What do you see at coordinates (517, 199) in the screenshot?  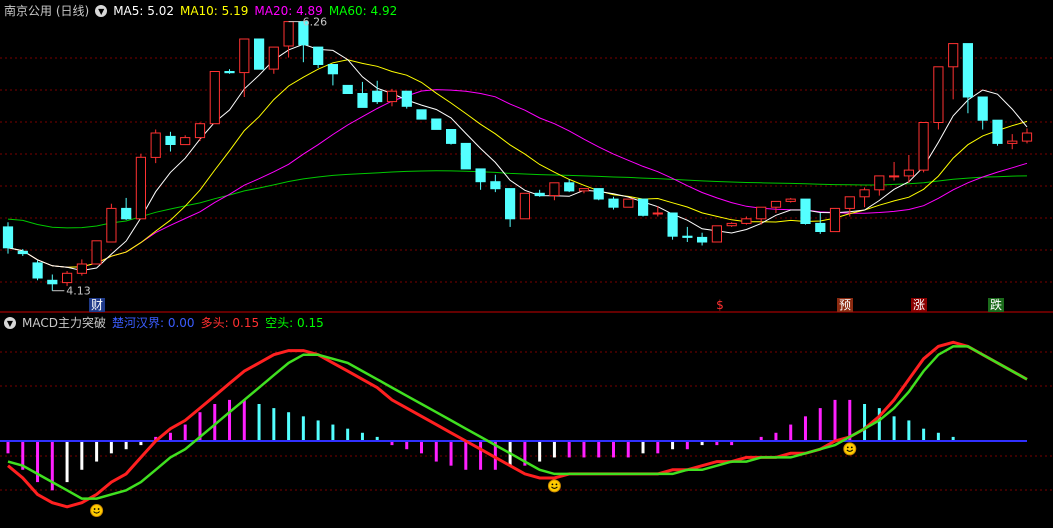 I see `ma60-line` at bounding box center [517, 199].